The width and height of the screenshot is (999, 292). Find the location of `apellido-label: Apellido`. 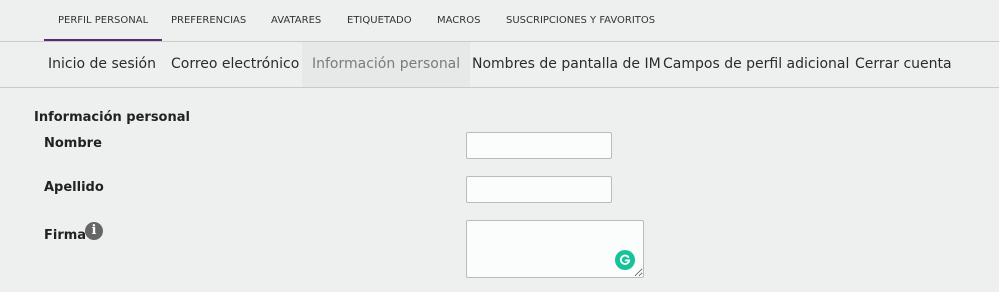

apellido-label: Apellido is located at coordinates (74, 187).